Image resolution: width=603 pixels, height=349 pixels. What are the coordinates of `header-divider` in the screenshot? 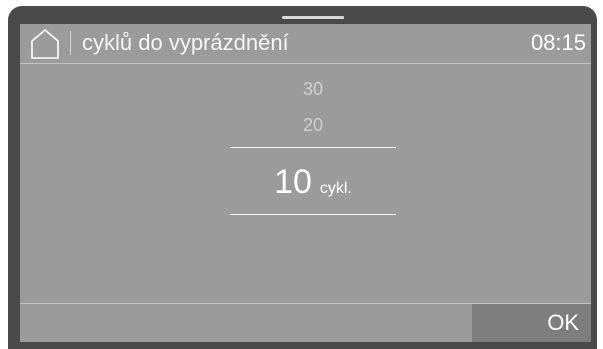 It's located at (70, 43).